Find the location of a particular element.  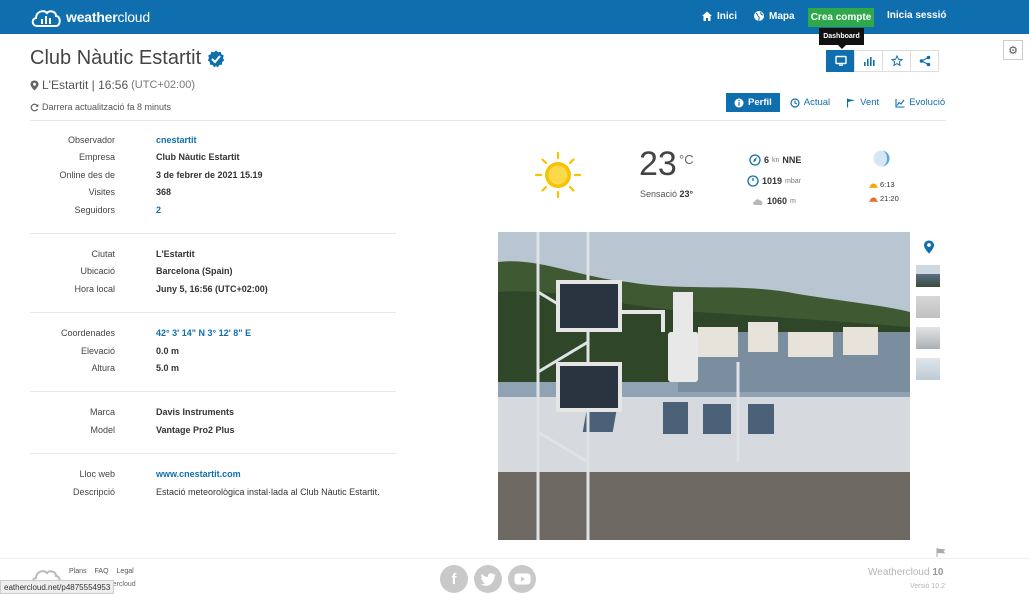

nav-home: Inici is located at coordinates (719, 16).